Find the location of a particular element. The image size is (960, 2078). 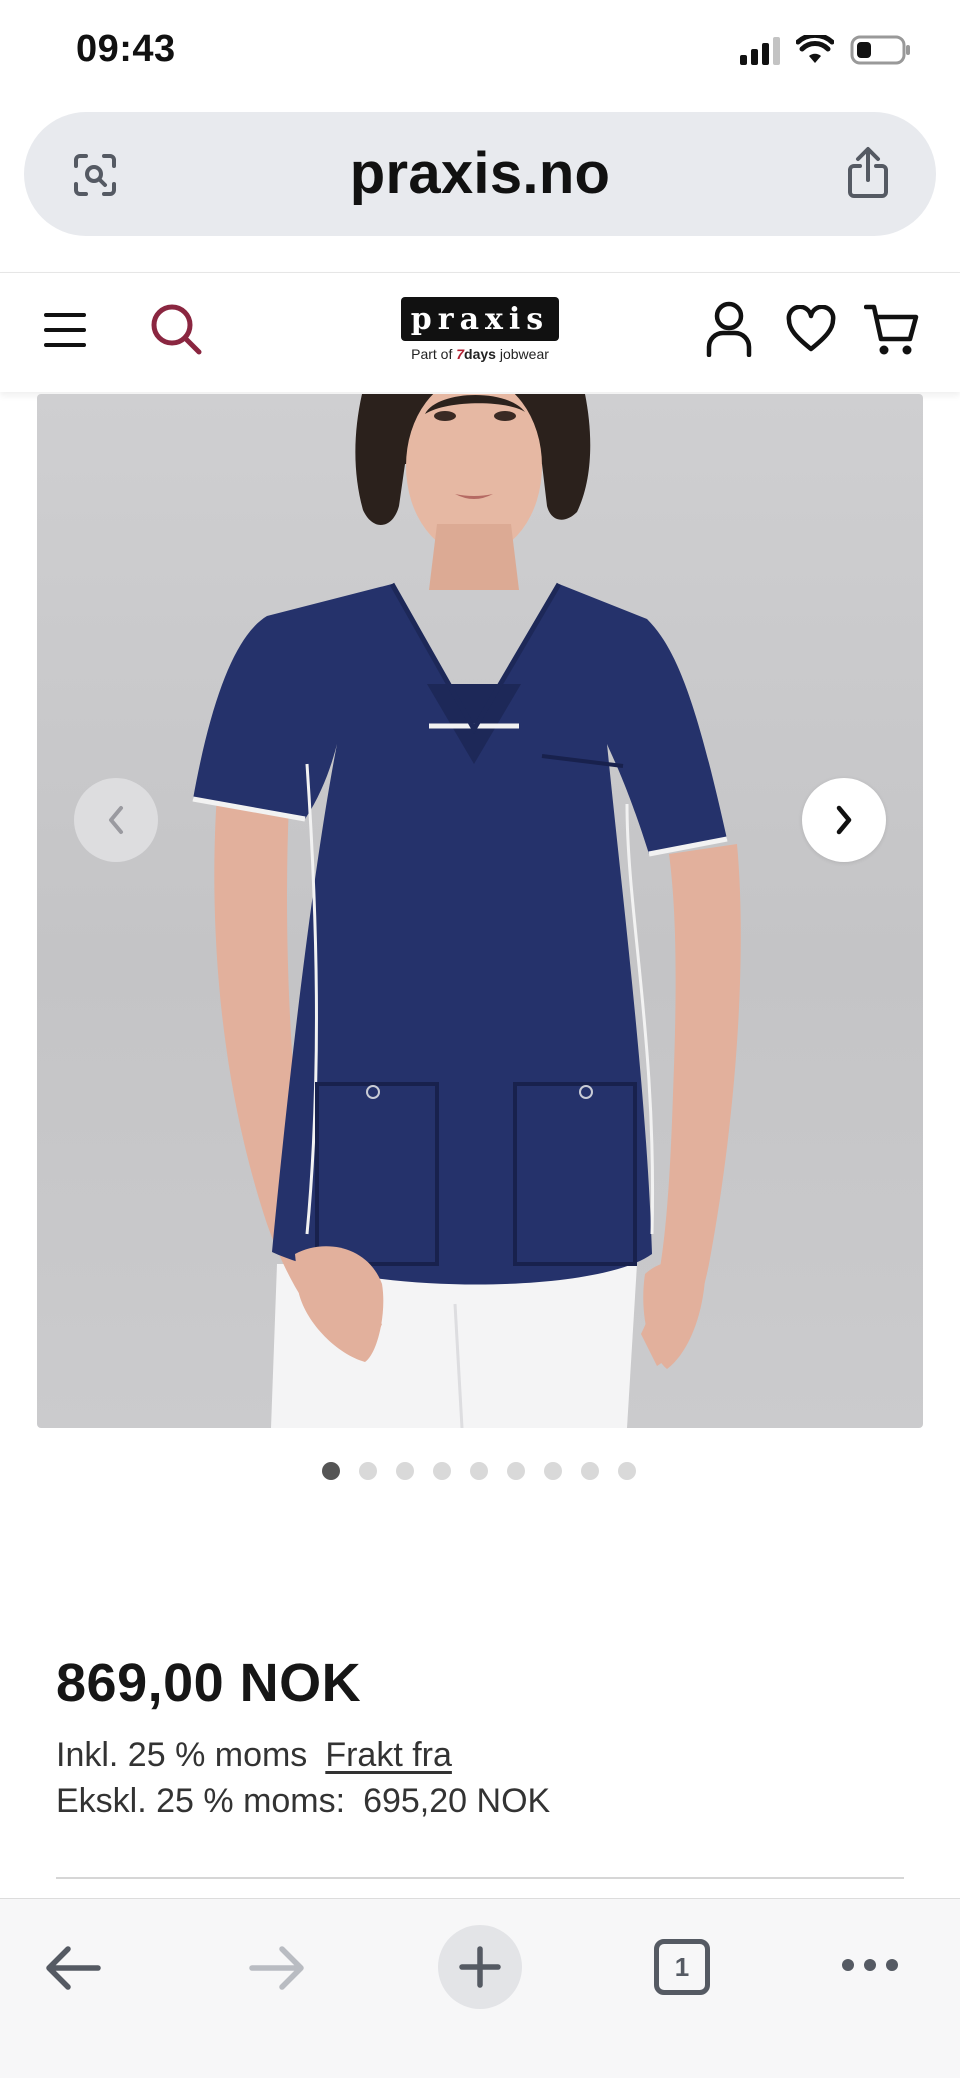

status-icons is located at coordinates (826, 50).